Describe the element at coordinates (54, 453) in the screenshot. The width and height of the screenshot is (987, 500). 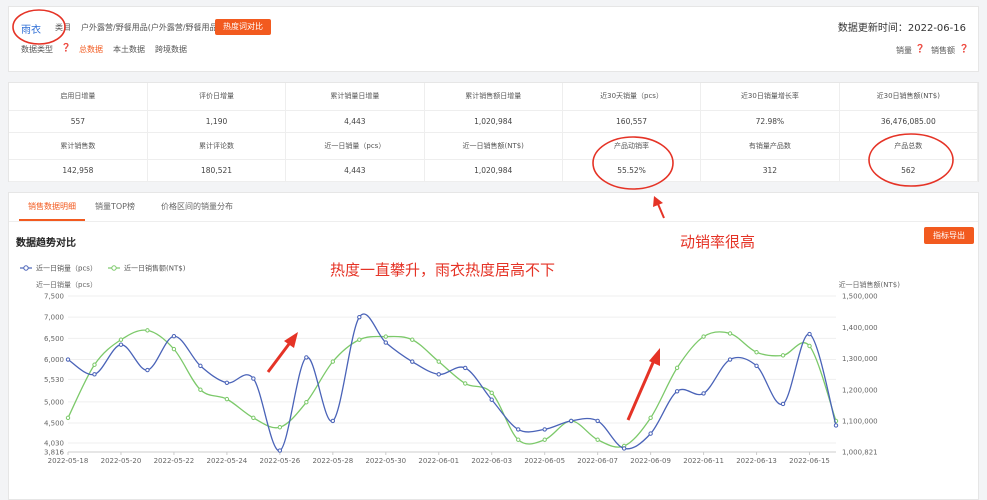
I see `y-left-tick: 3,816` at that location.